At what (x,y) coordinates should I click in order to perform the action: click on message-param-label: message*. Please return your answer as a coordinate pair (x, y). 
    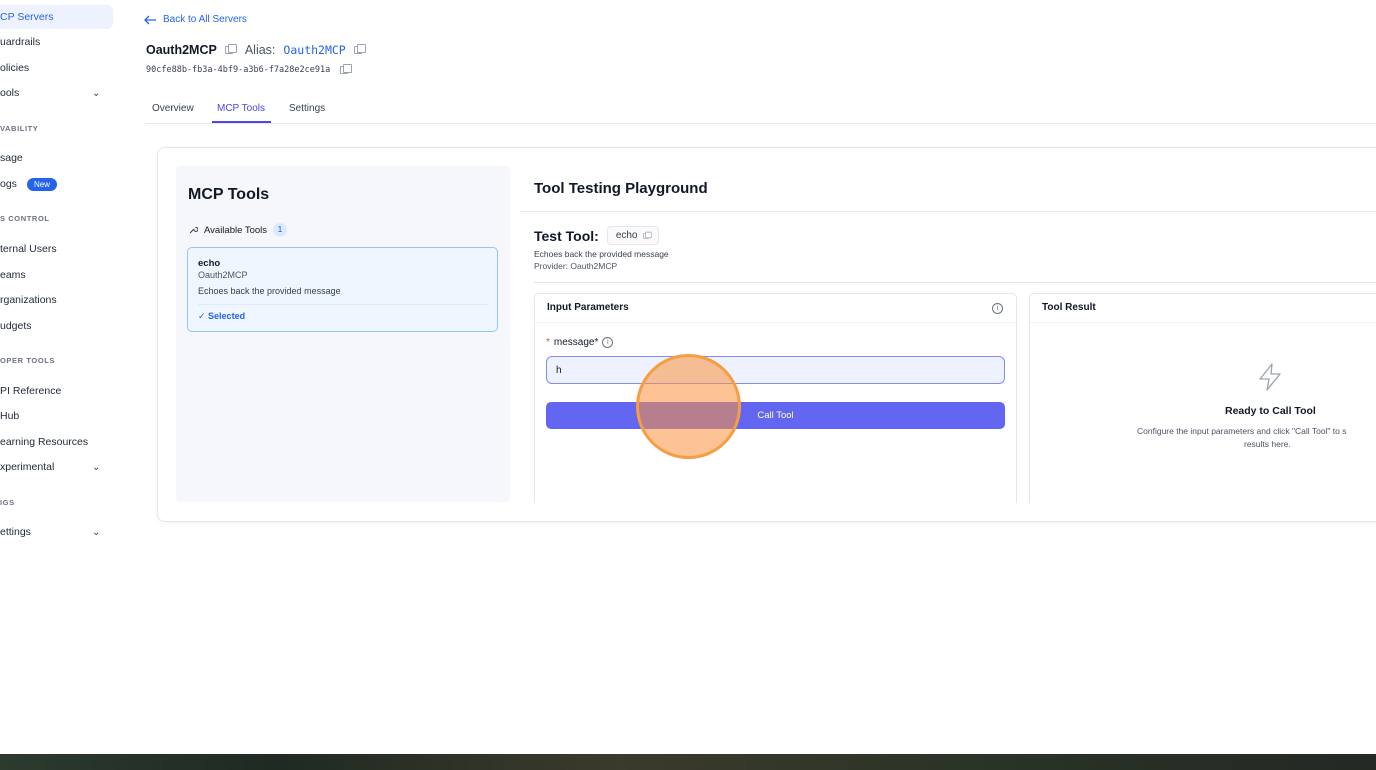
    Looking at the image, I should click on (576, 342).